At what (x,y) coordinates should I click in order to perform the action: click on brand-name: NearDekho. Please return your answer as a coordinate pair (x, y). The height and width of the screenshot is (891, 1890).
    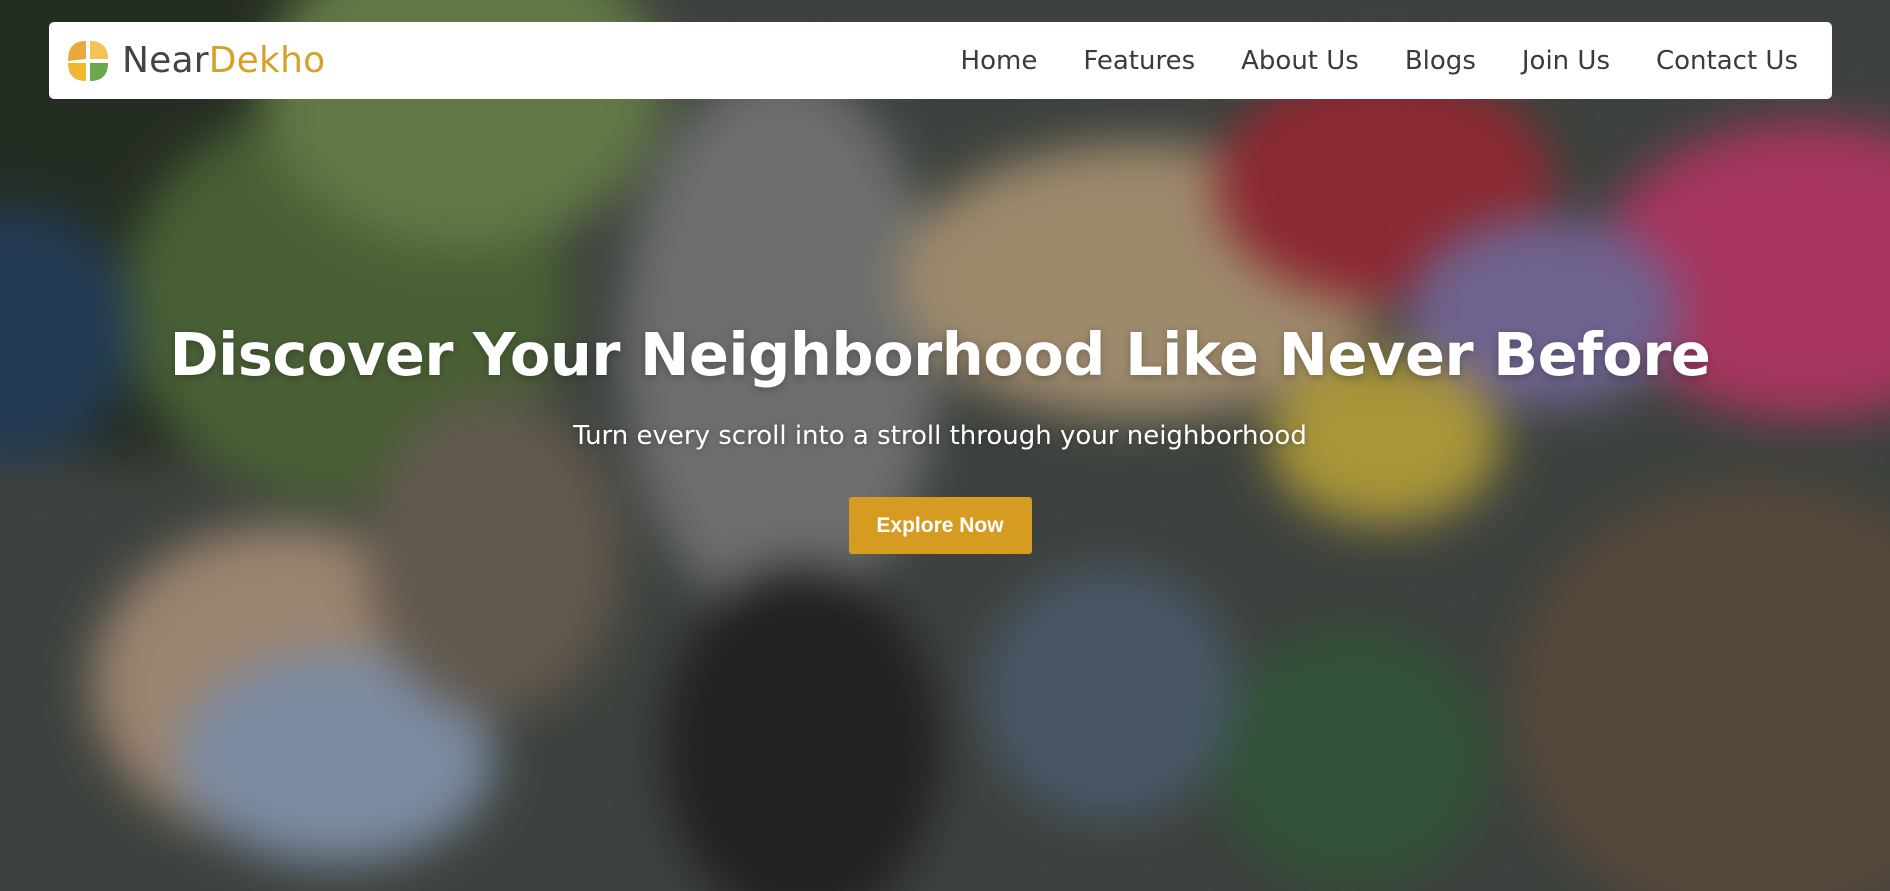
    Looking at the image, I should click on (224, 60).